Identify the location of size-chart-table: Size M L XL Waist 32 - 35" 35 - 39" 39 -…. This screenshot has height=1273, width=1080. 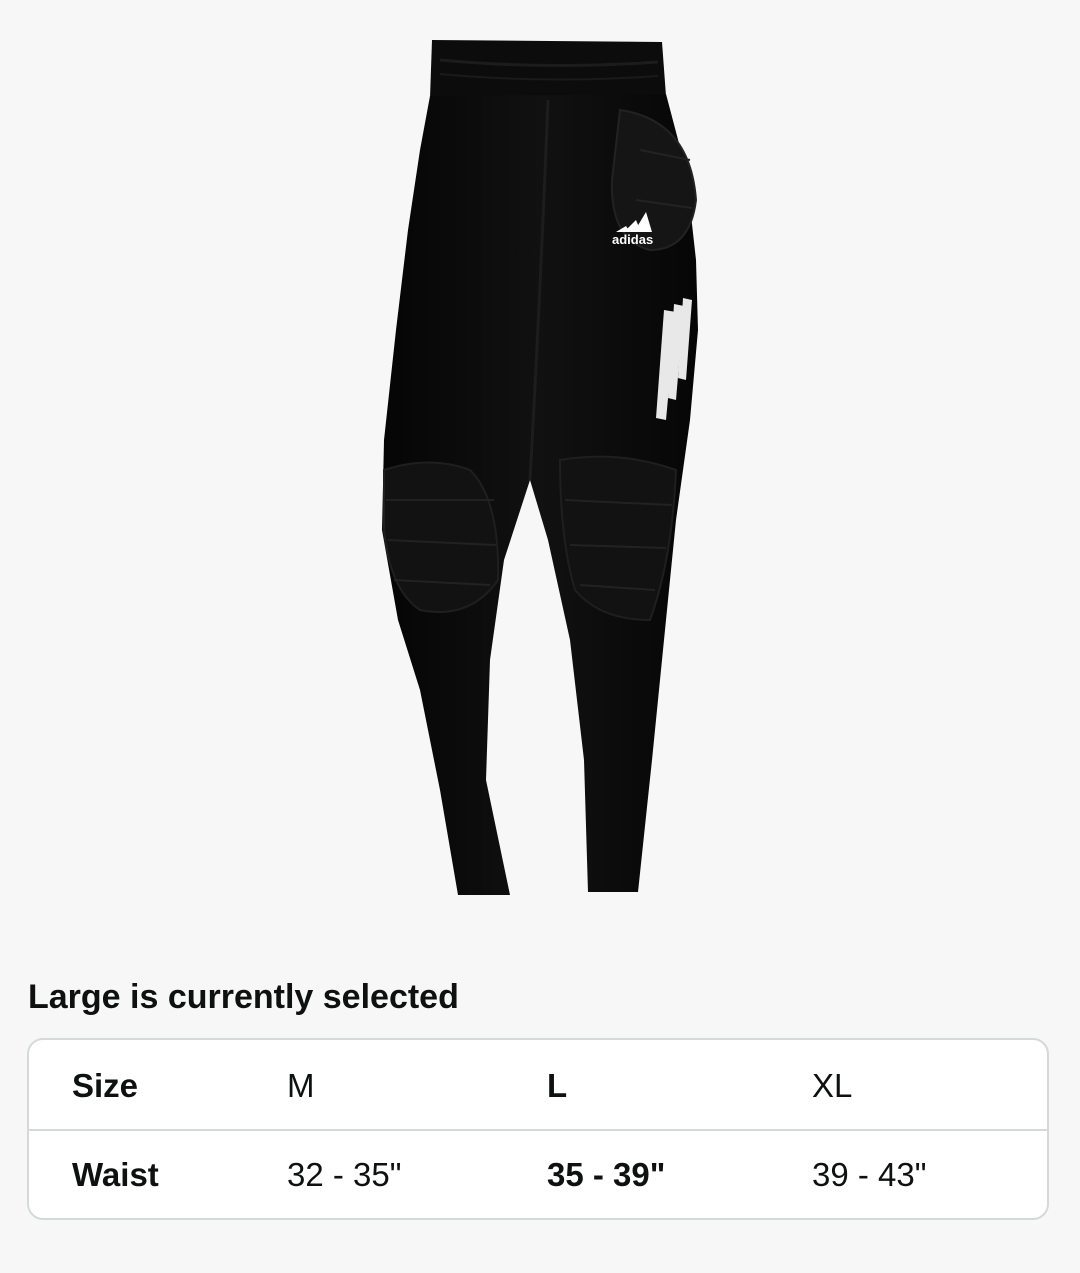
(538, 1129).